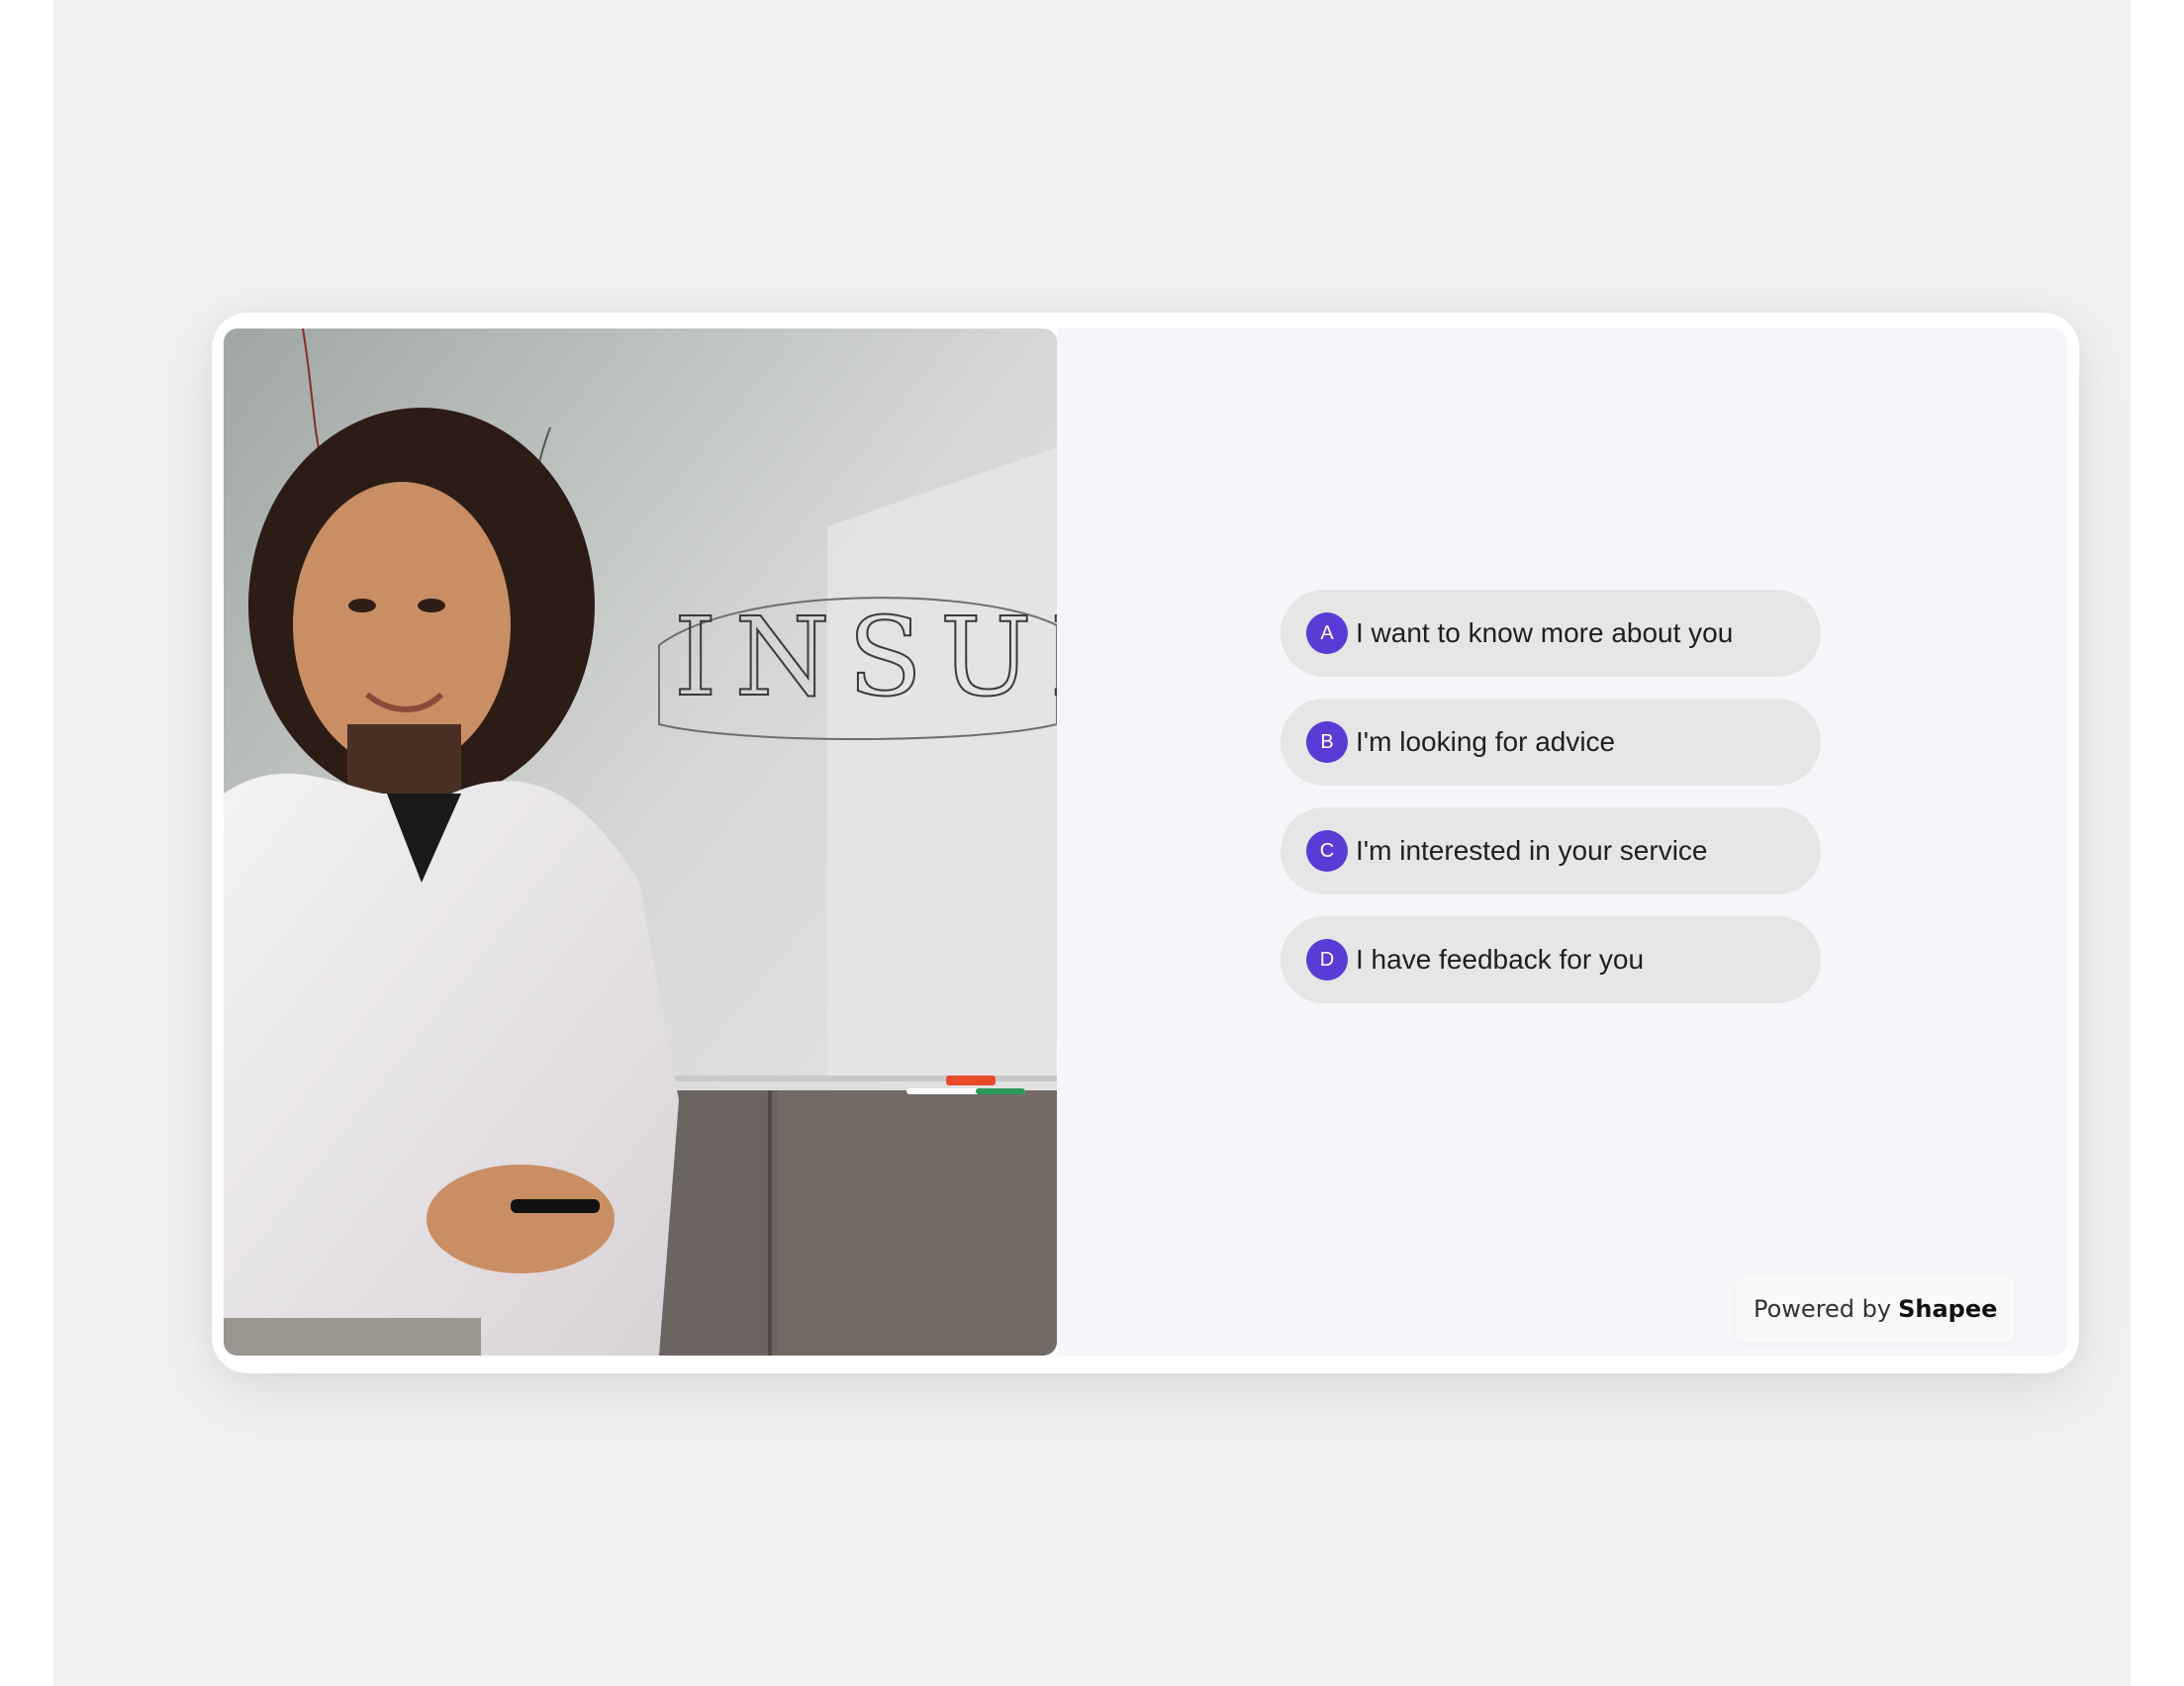 Image resolution: width=2184 pixels, height=1686 pixels. Describe the element at coordinates (1327, 742) in the screenshot. I see `option-b-letter-badge: B` at that location.